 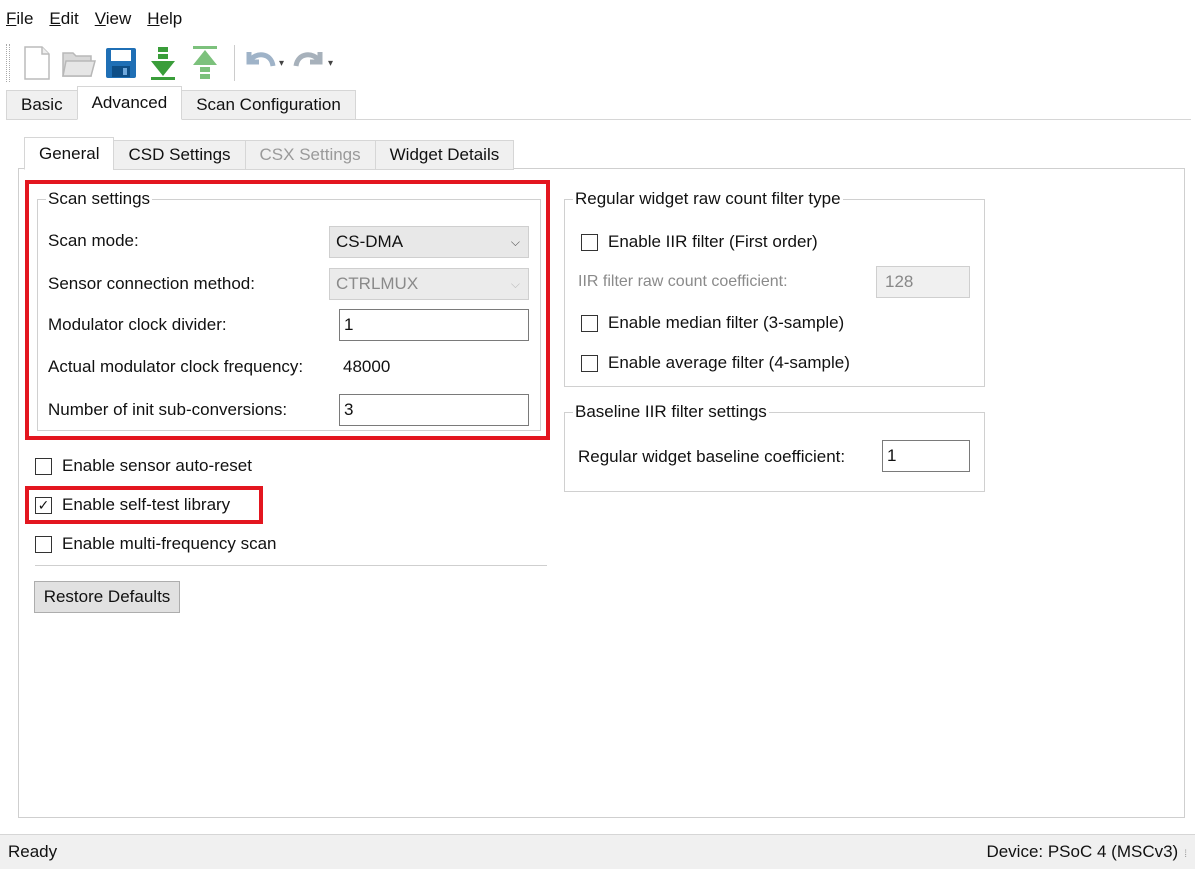 I want to click on menu-view: View, so click(x=113, y=19).